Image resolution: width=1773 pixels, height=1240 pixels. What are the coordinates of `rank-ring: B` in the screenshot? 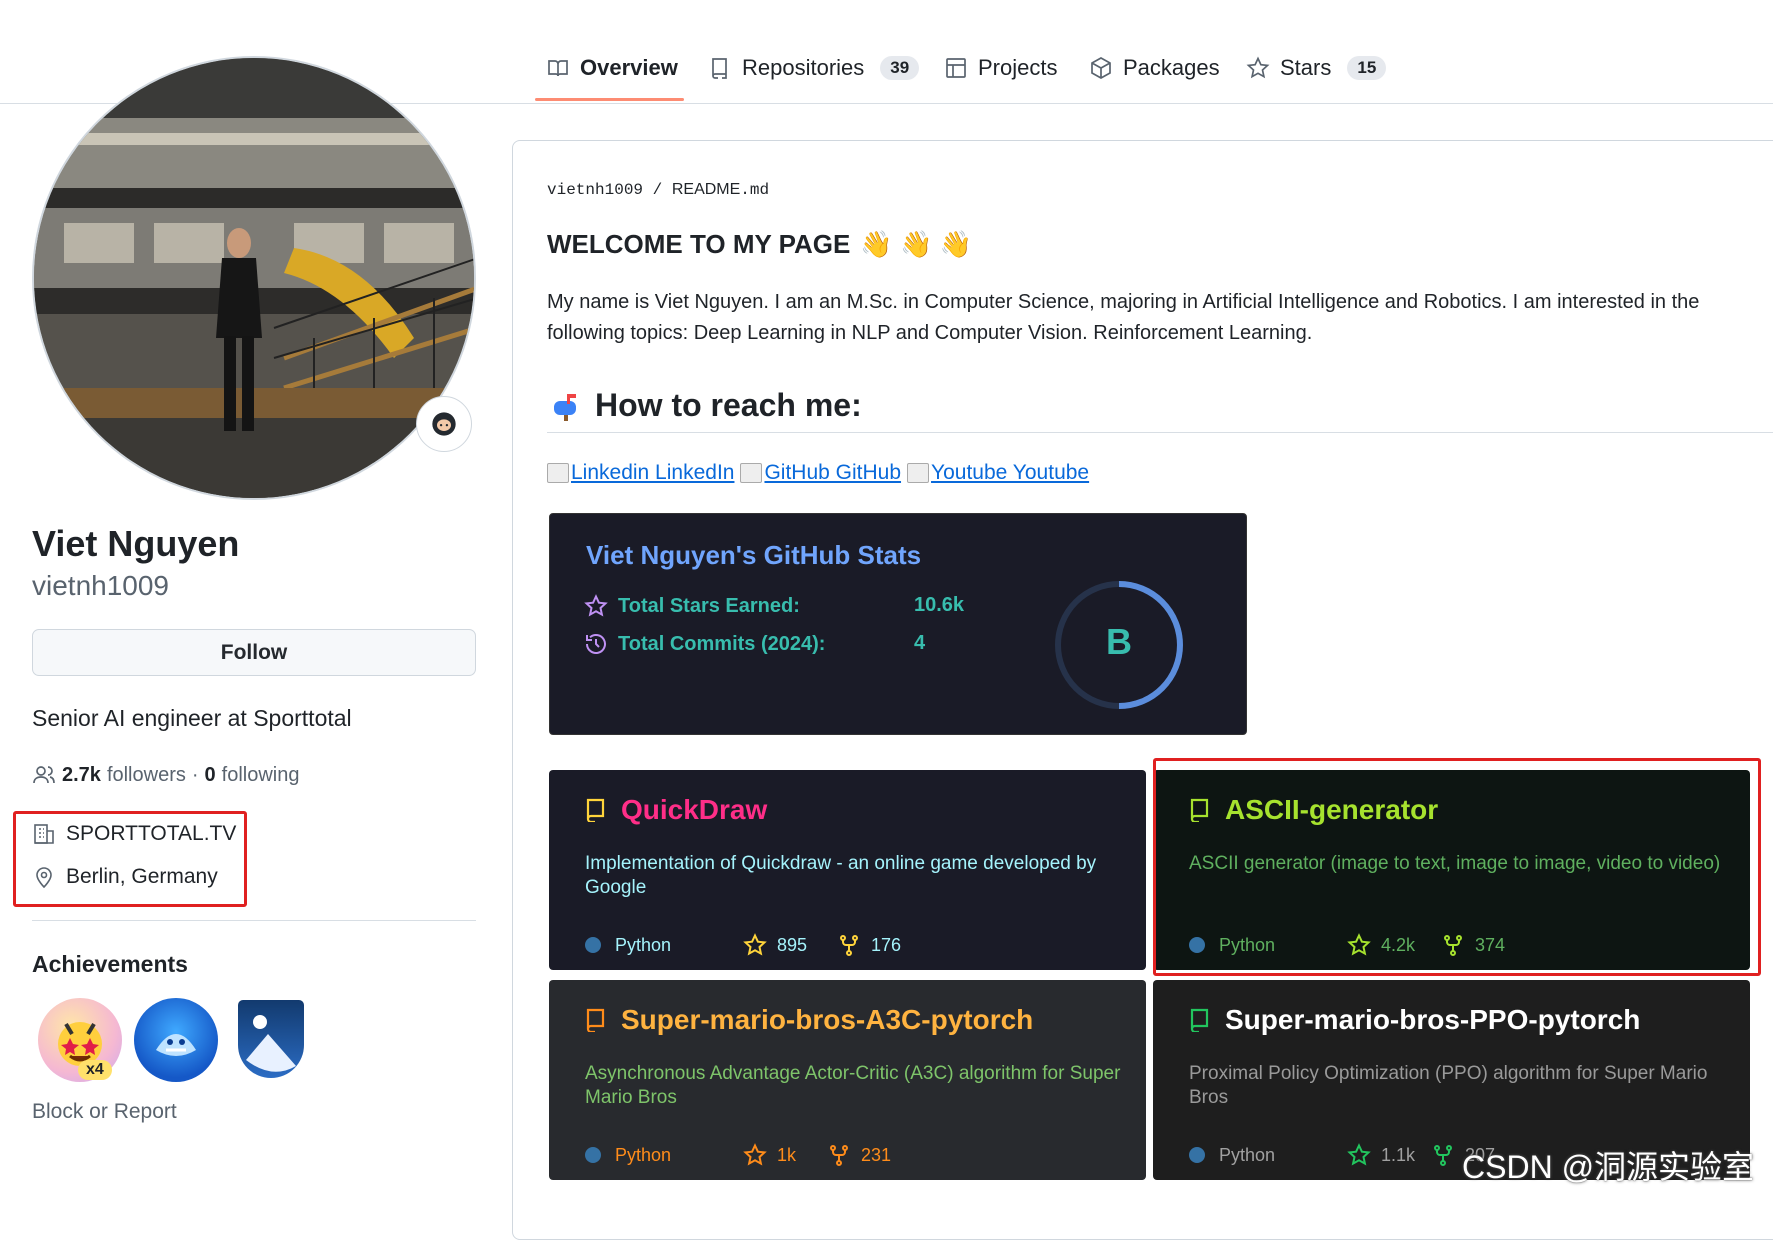 It's located at (1119, 645).